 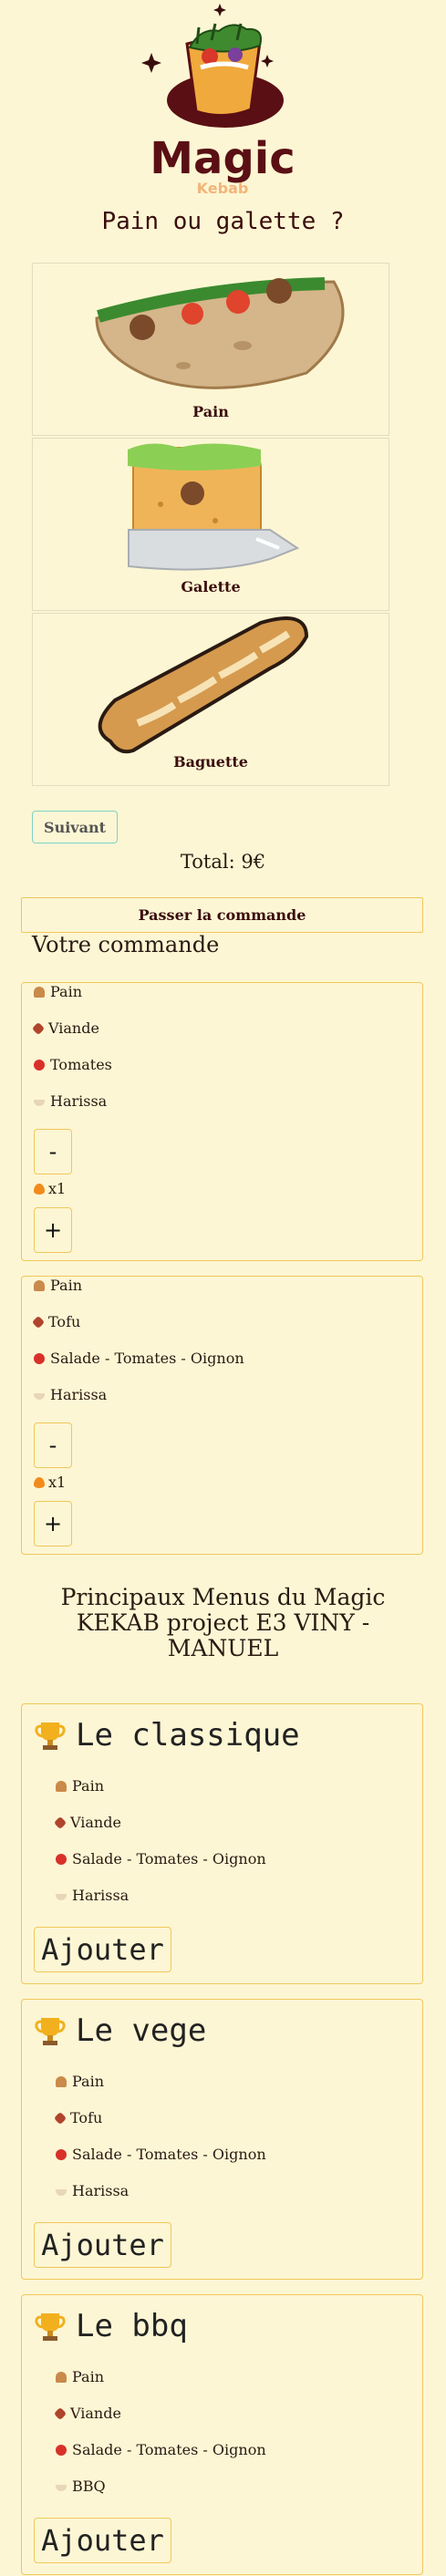 I want to click on menu-item: Tofu, so click(x=78, y=2117).